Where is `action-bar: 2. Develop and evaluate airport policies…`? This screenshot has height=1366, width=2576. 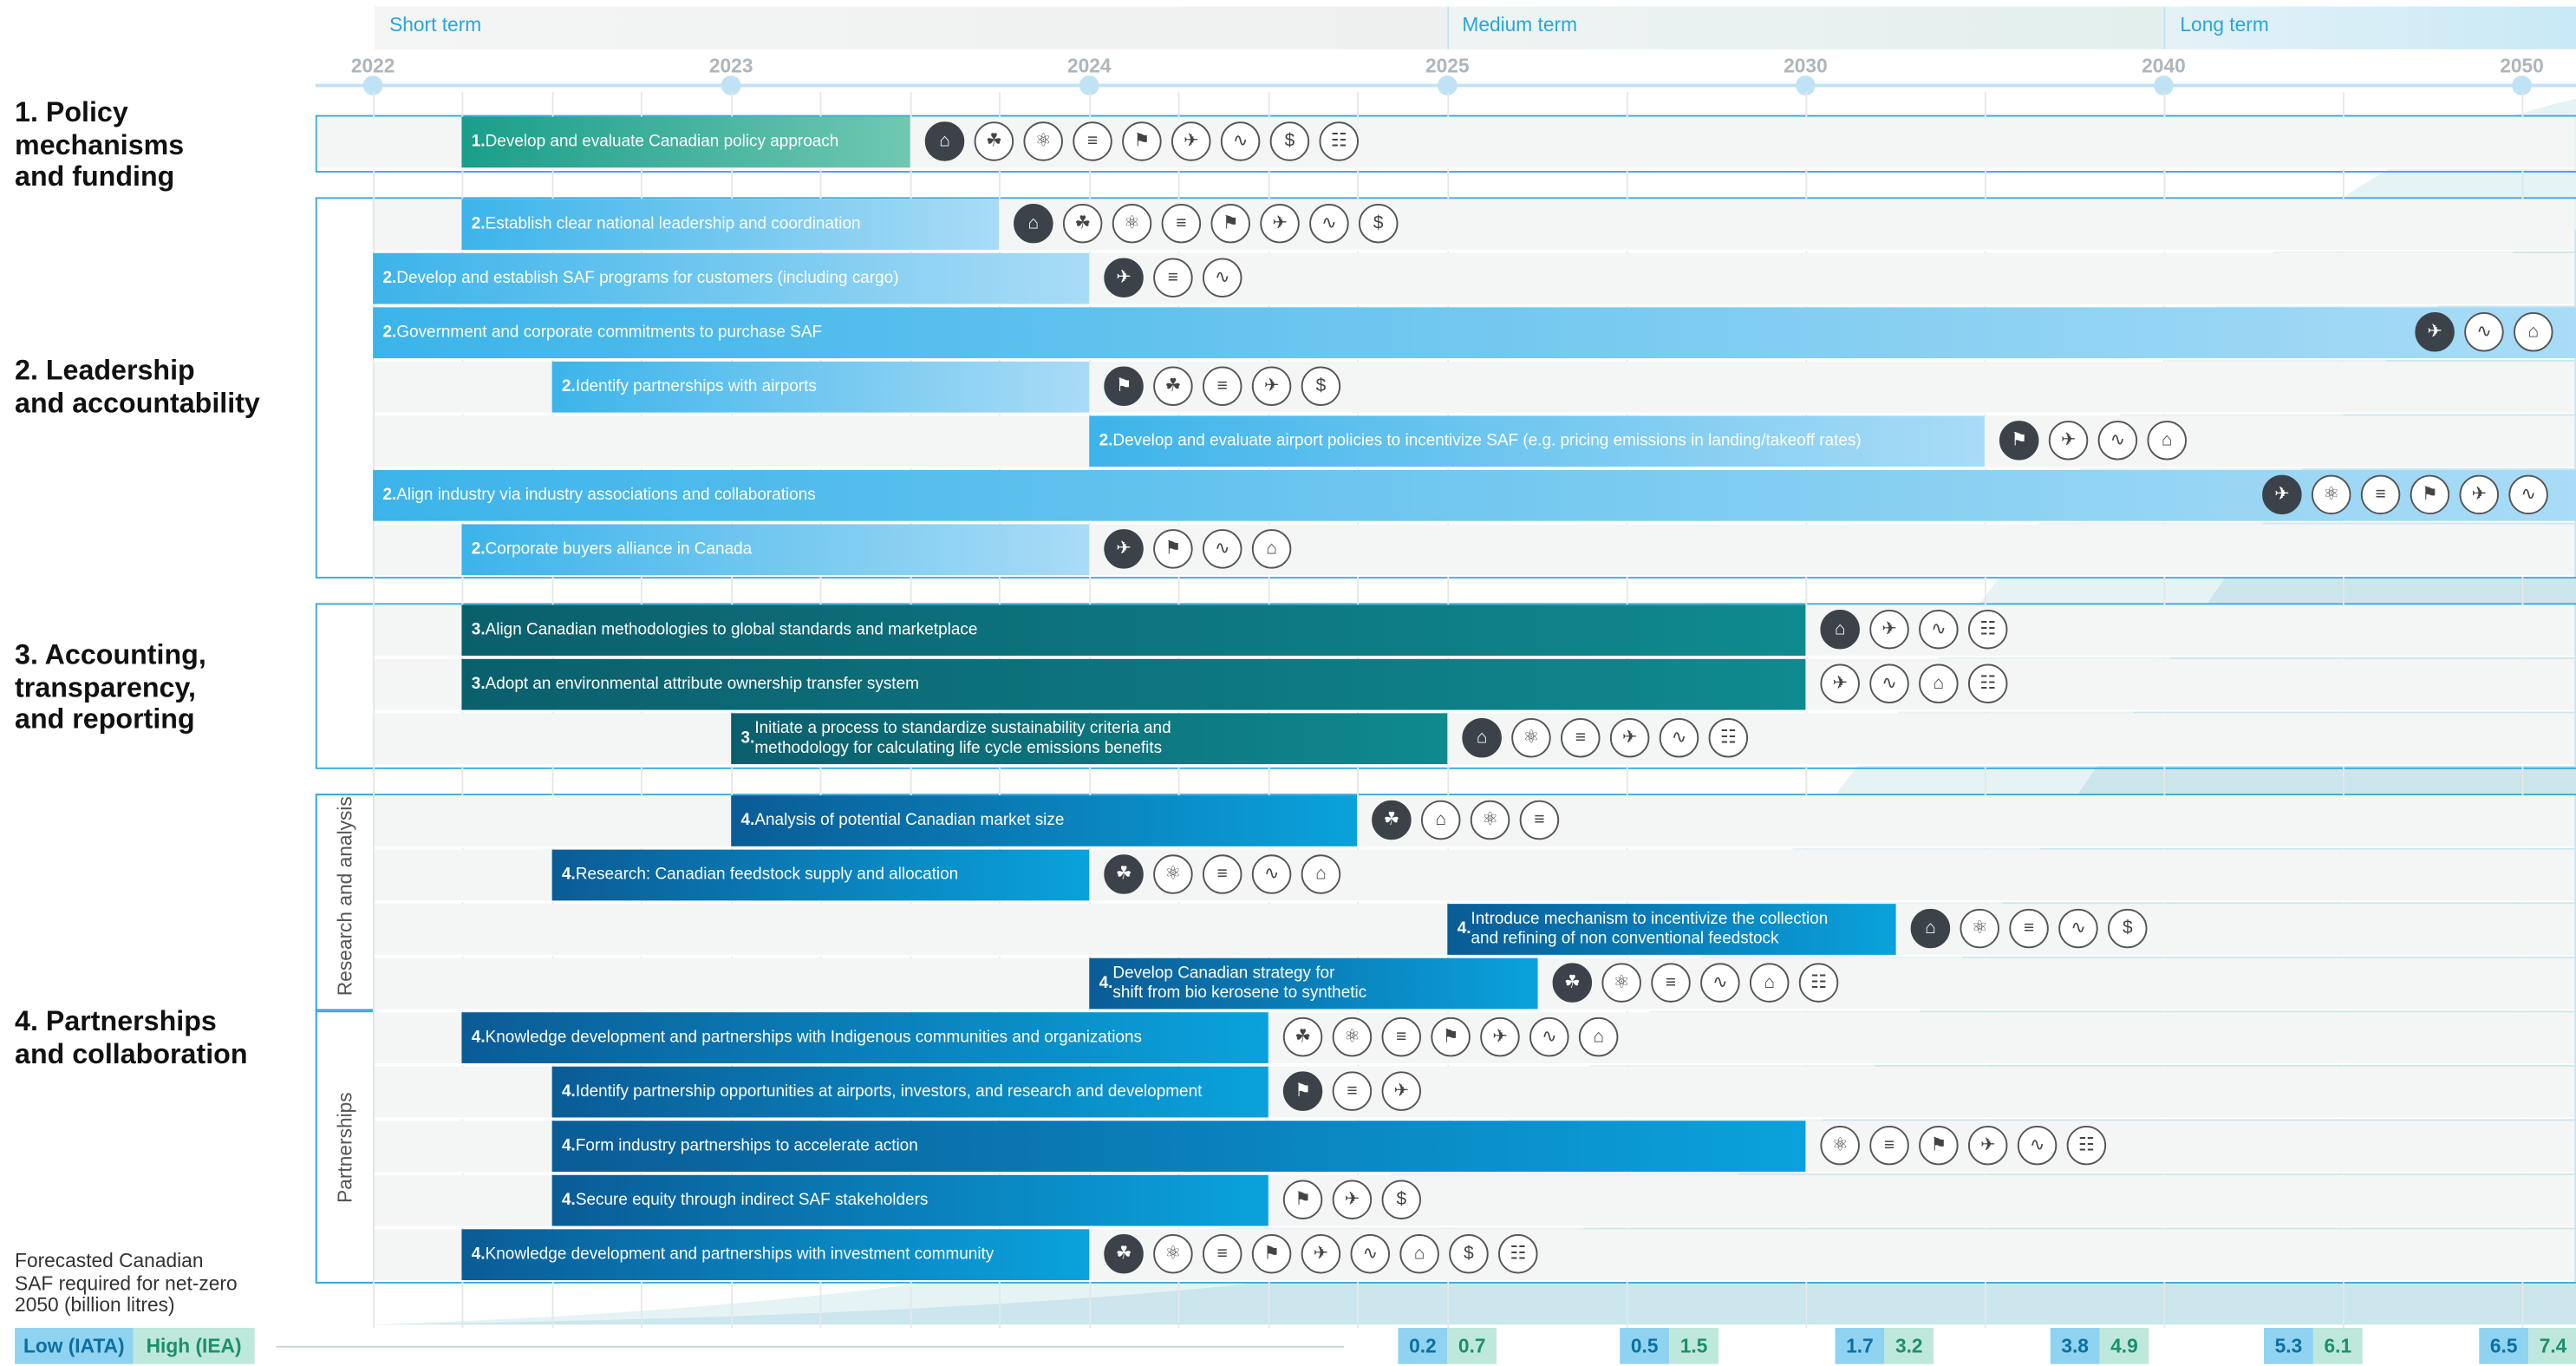
action-bar: 2. Develop and evaluate airport policies… is located at coordinates (1537, 441).